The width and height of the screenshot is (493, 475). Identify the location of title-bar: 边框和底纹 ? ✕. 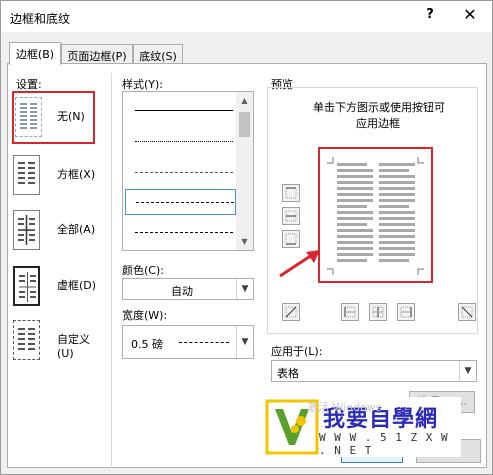
(246, 16).